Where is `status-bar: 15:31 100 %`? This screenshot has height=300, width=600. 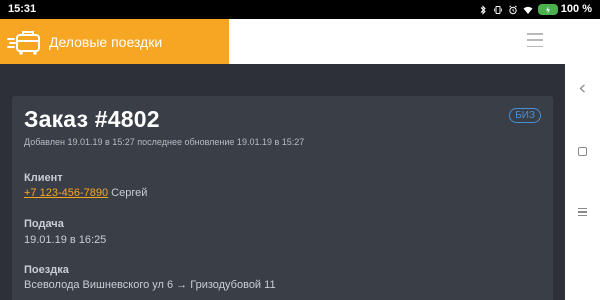
status-bar: 15:31 100 % is located at coordinates (300, 9).